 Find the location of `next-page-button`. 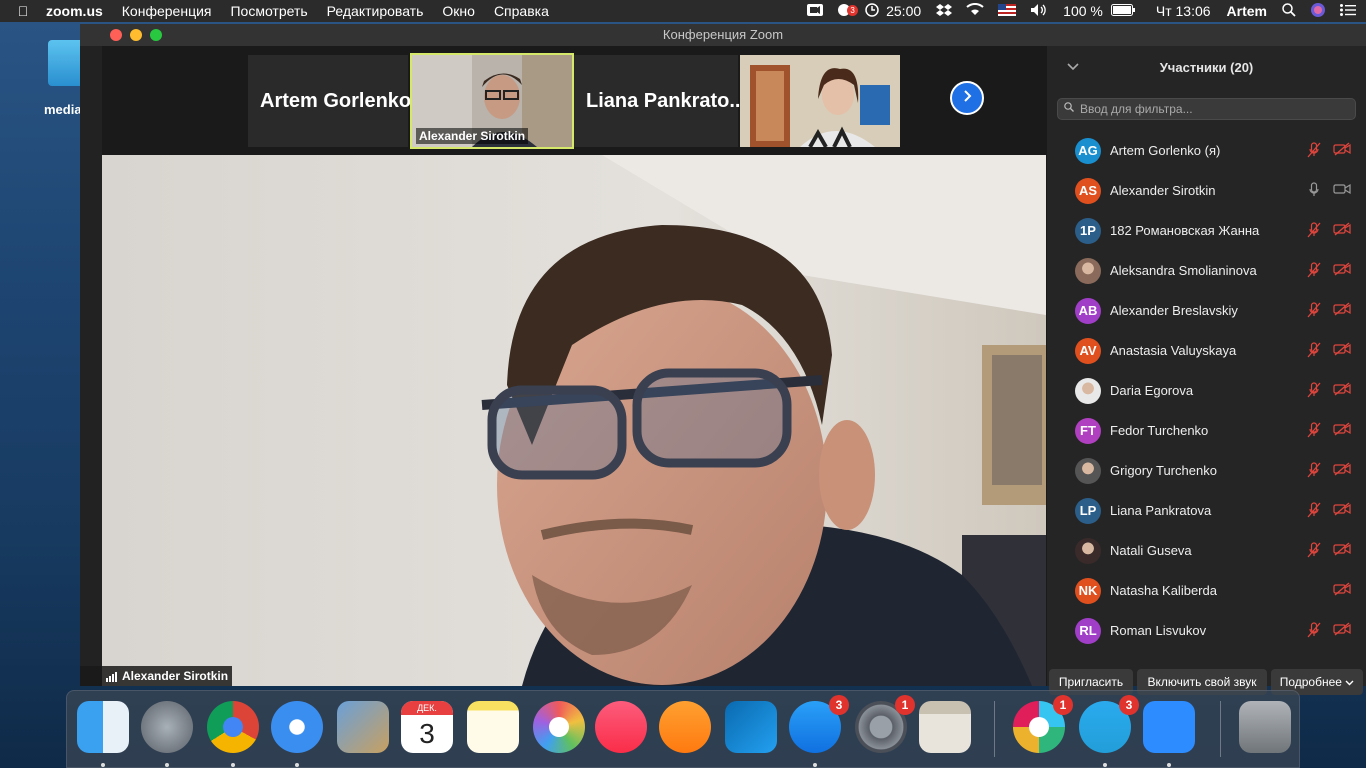

next-page-button is located at coordinates (967, 98).